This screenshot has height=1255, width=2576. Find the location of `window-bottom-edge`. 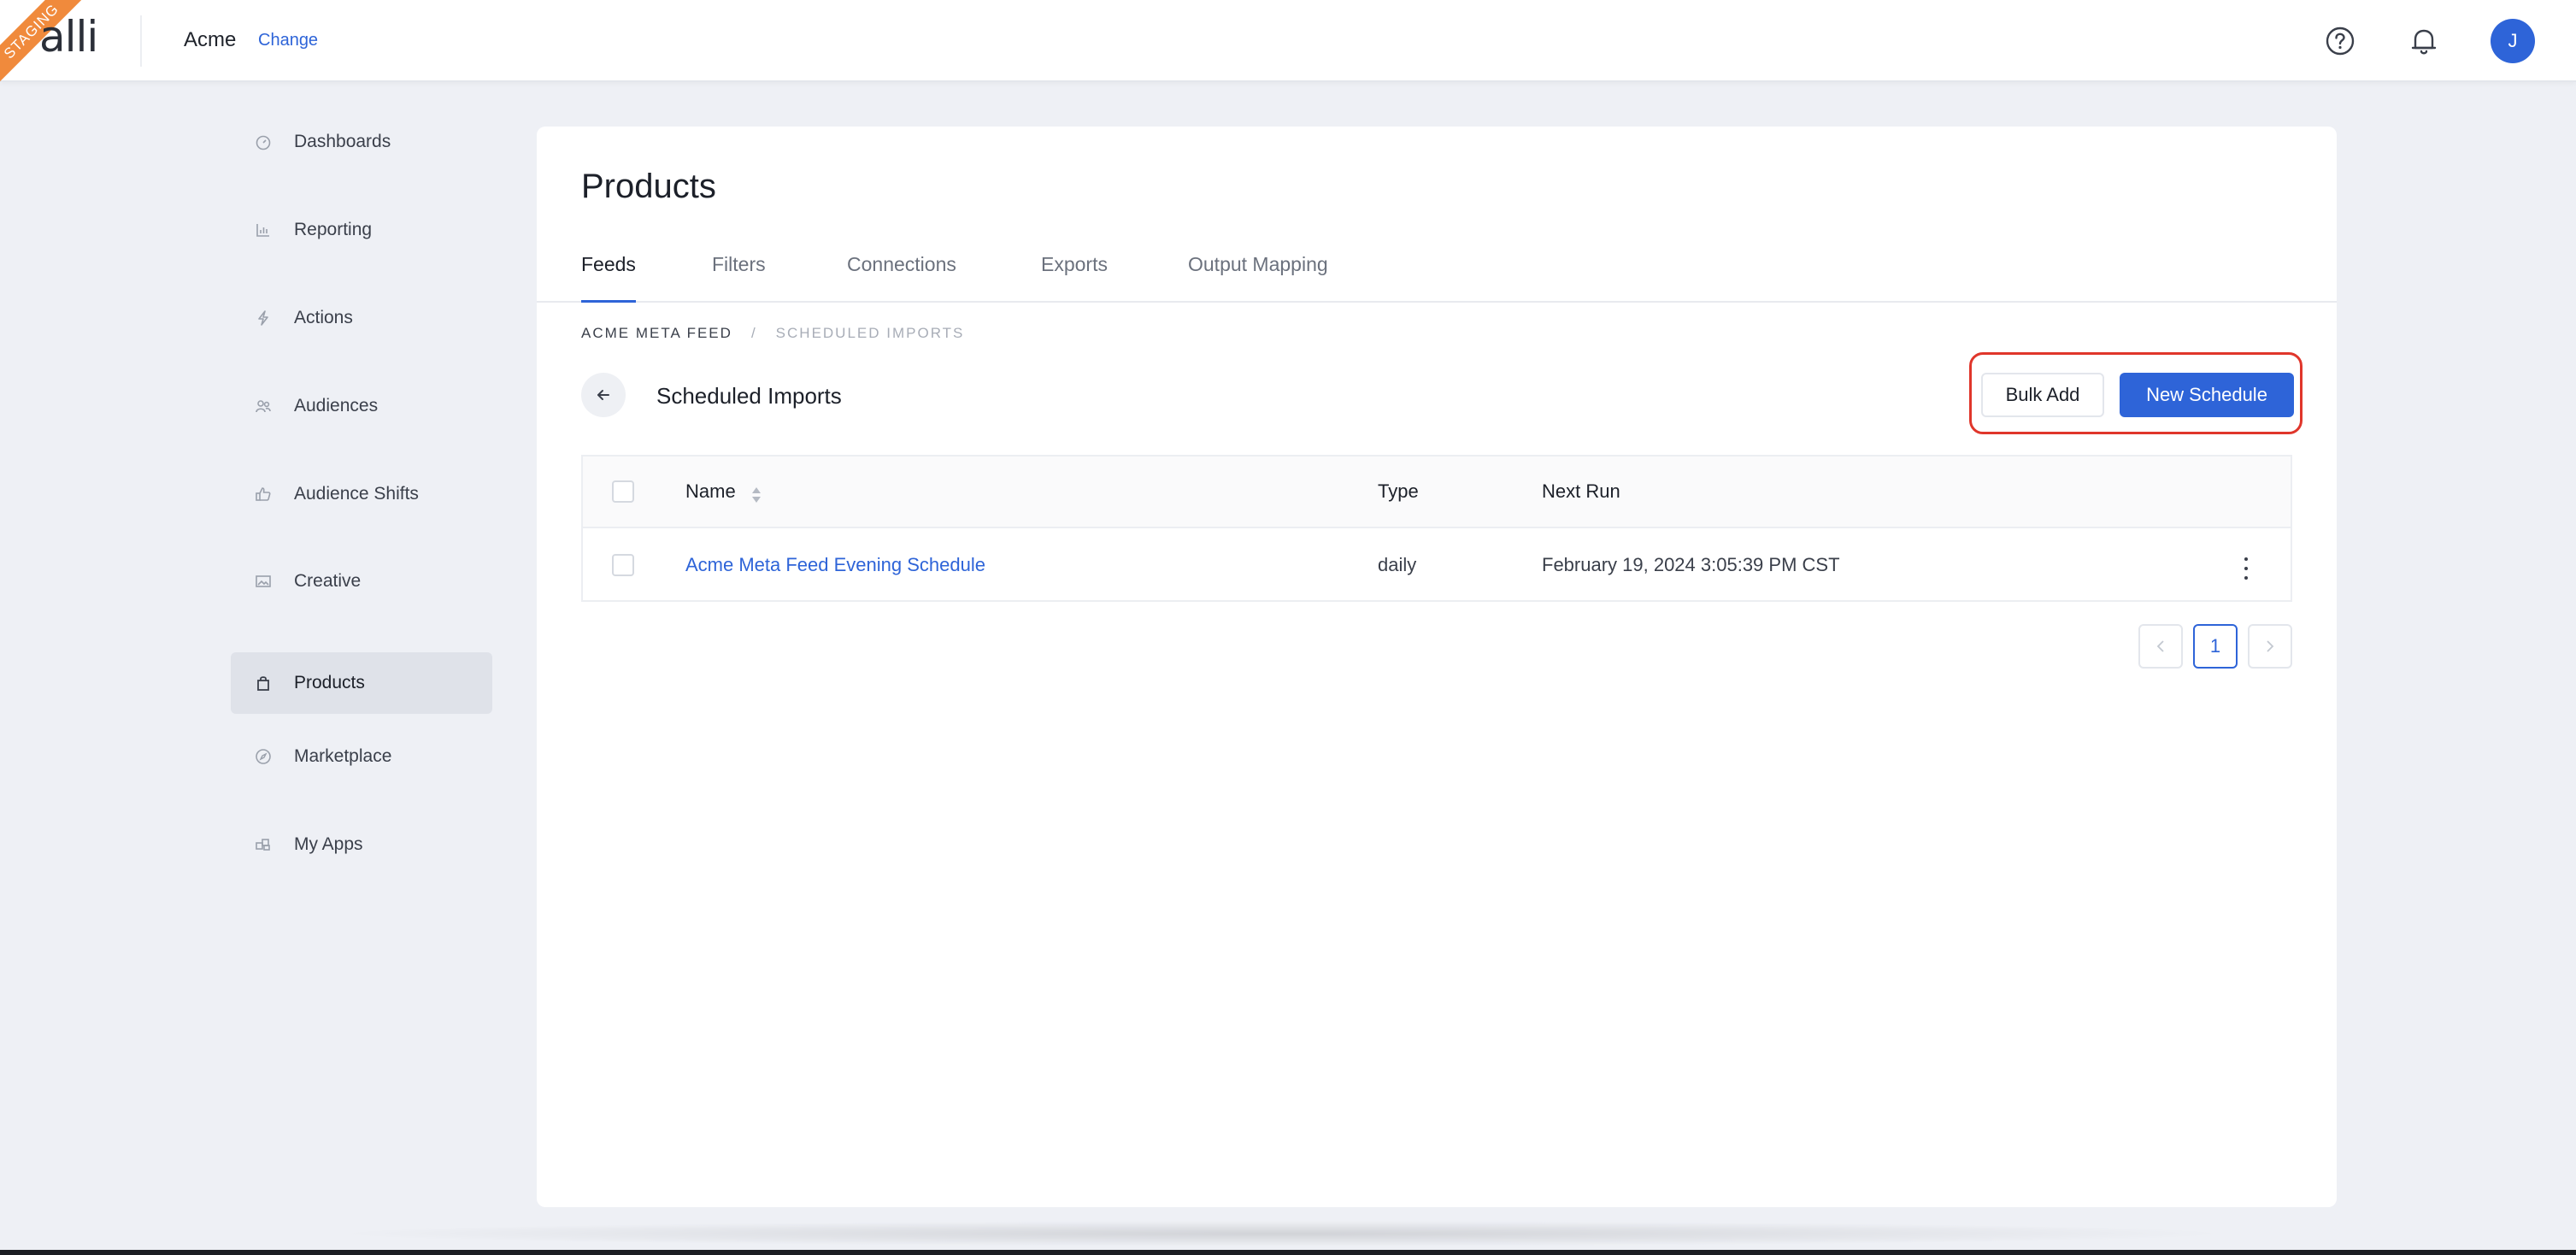

window-bottom-edge is located at coordinates (1288, 1252).